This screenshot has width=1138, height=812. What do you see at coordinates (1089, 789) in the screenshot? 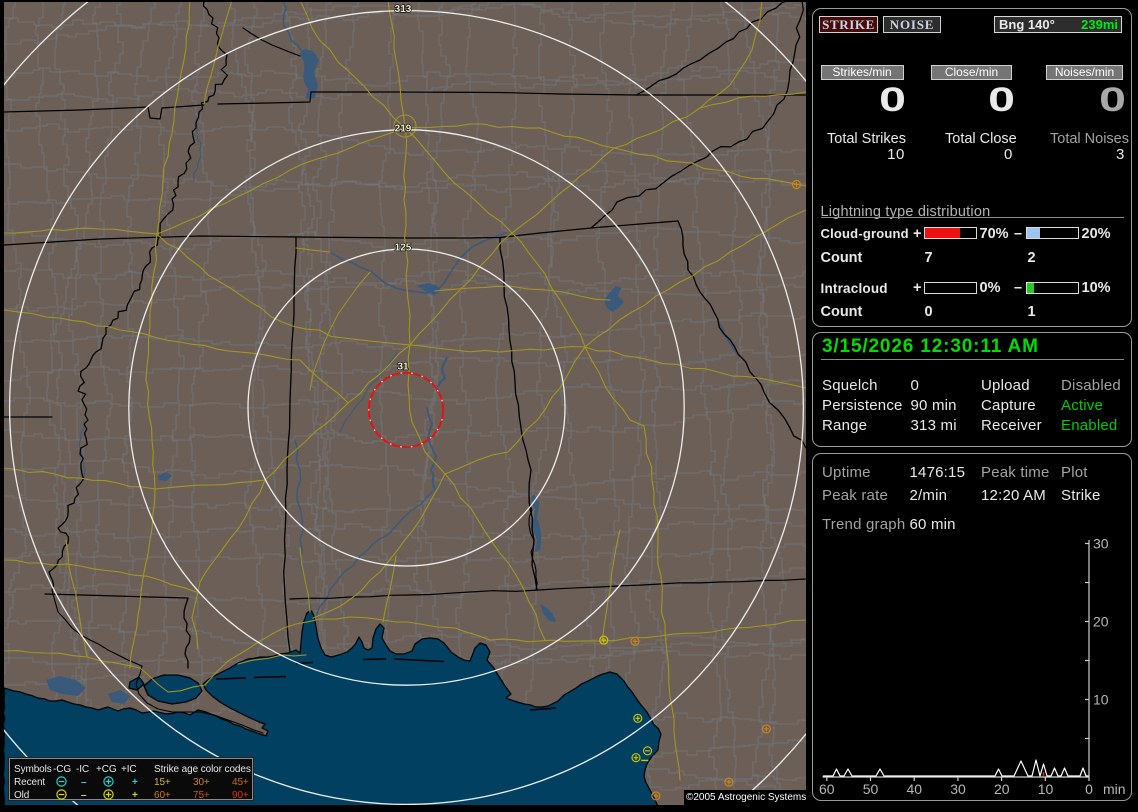
I see `svg-text: 0` at bounding box center [1089, 789].